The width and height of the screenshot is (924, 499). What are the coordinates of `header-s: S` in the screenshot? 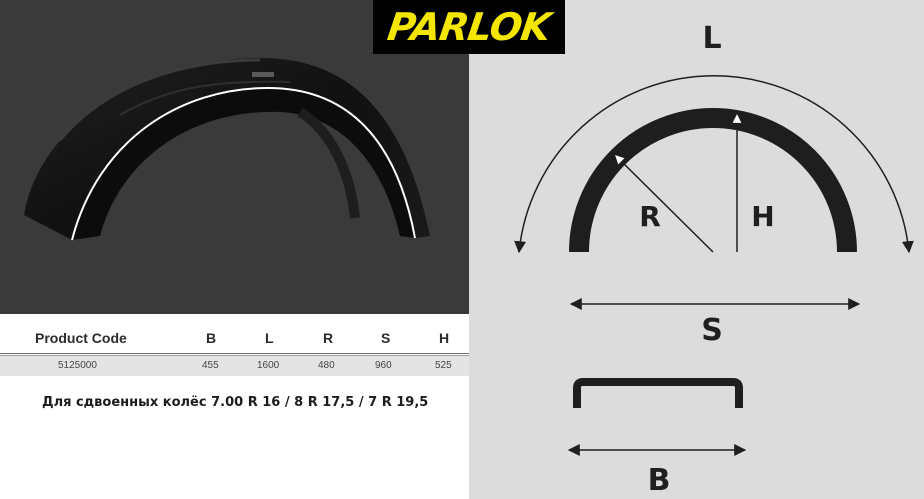 It's located at (386, 338).